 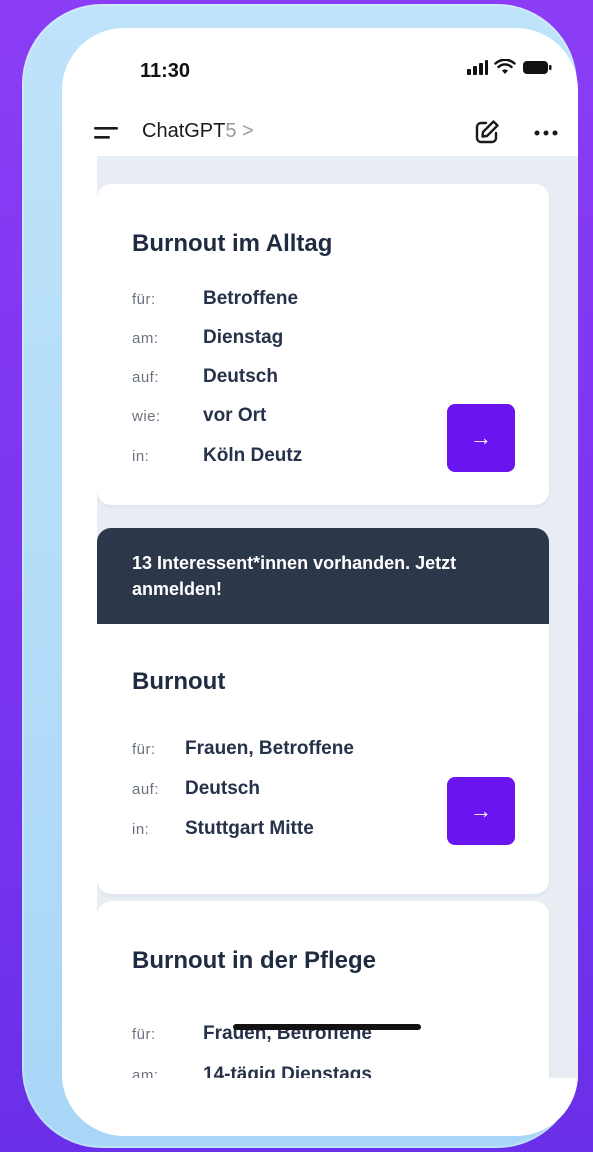 I want to click on info-row: für: Betroffene, so click(x=215, y=299).